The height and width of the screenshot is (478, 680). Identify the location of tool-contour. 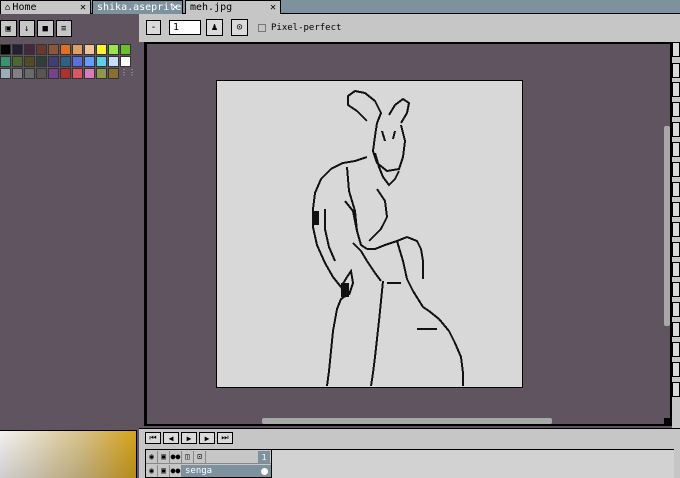
(676, 349).